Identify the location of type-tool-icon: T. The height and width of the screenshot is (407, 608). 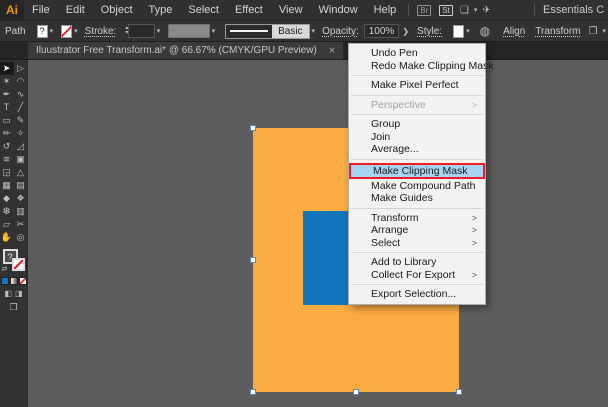
(7, 107).